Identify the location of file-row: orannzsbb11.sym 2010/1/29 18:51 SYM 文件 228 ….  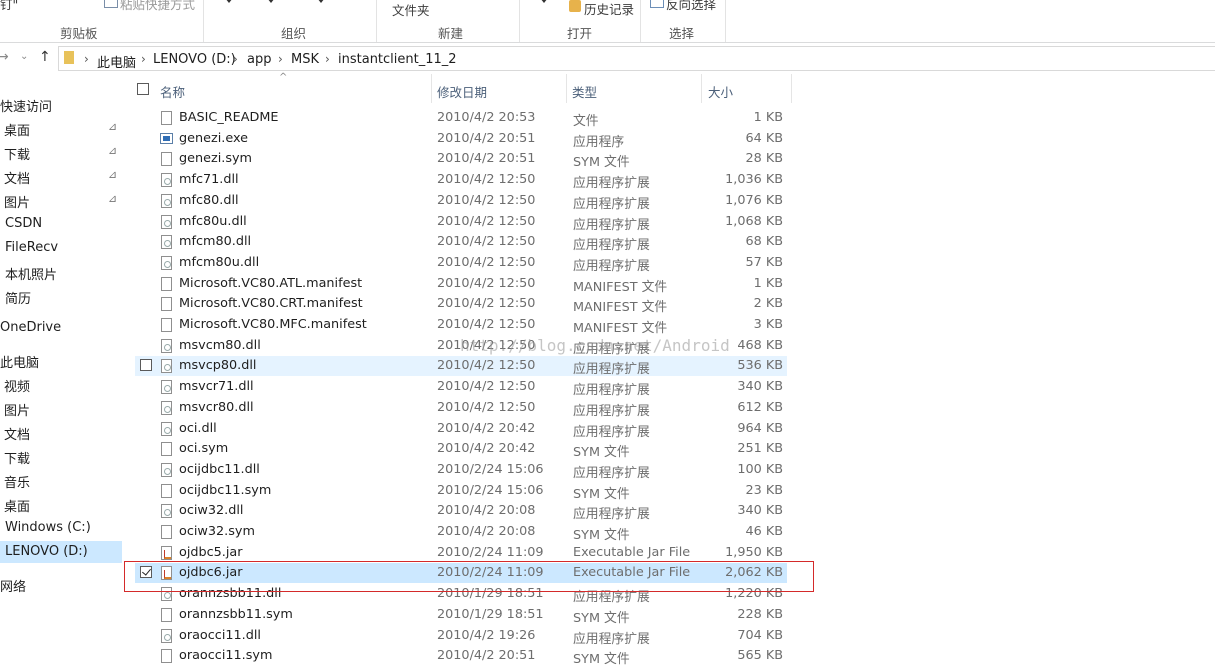
(461, 615).